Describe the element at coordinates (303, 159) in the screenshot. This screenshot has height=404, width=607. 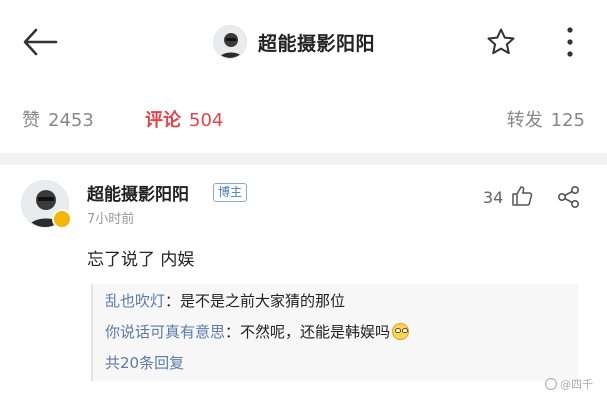
I see `section-divider` at that location.